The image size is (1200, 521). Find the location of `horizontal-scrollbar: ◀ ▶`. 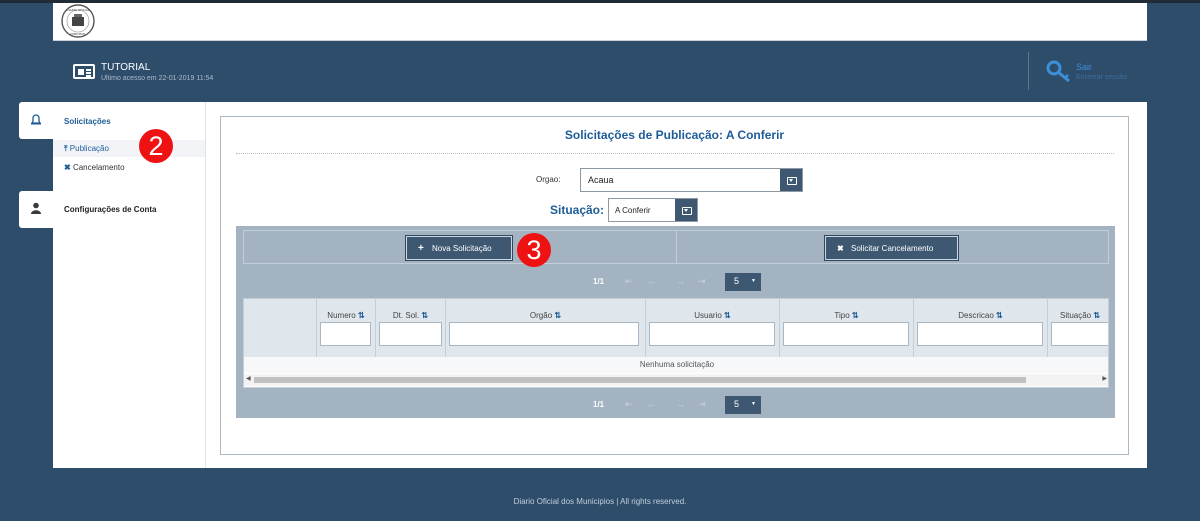

horizontal-scrollbar: ◀ ▶ is located at coordinates (676, 380).